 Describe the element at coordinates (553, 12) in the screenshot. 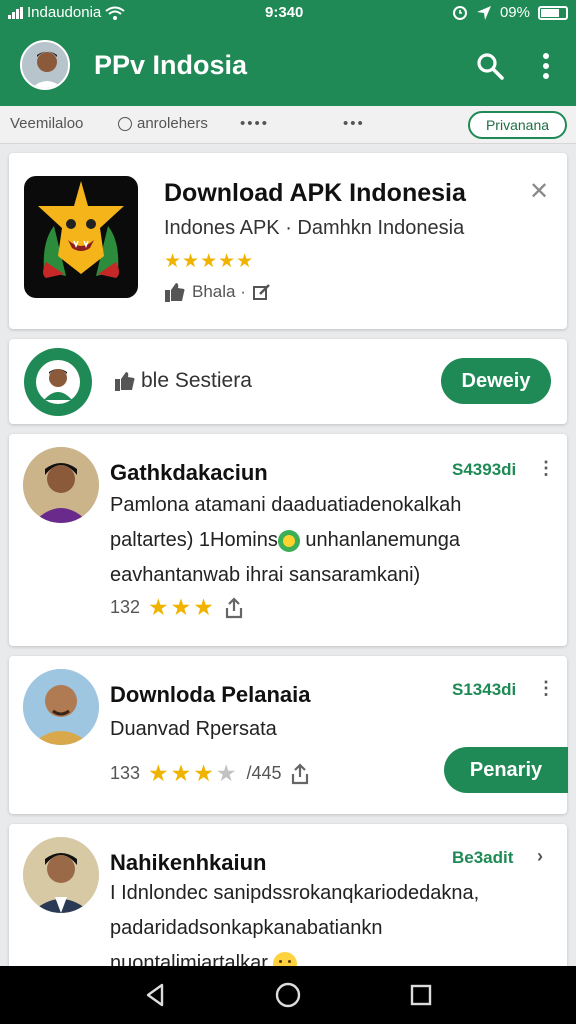

I see `battery-icon` at that location.